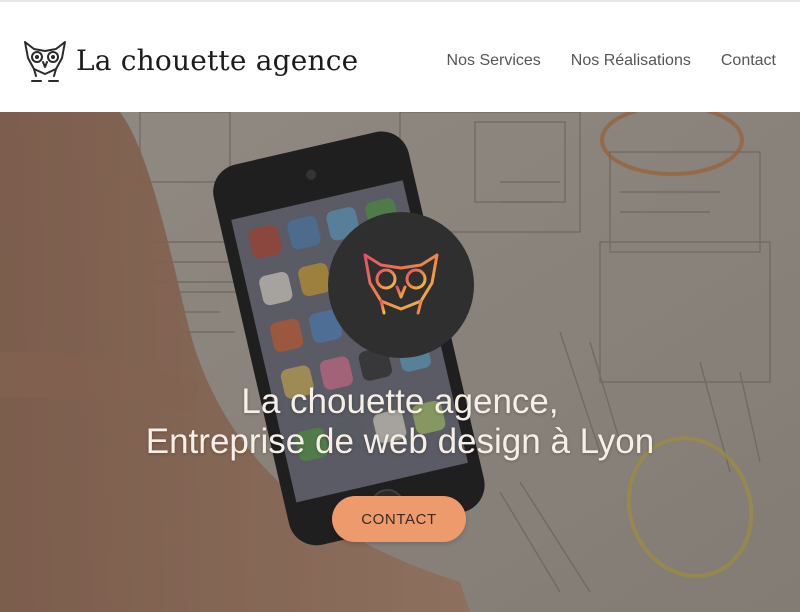 This screenshot has width=800, height=612. I want to click on contact-cta-button: CONTACT, so click(399, 519).